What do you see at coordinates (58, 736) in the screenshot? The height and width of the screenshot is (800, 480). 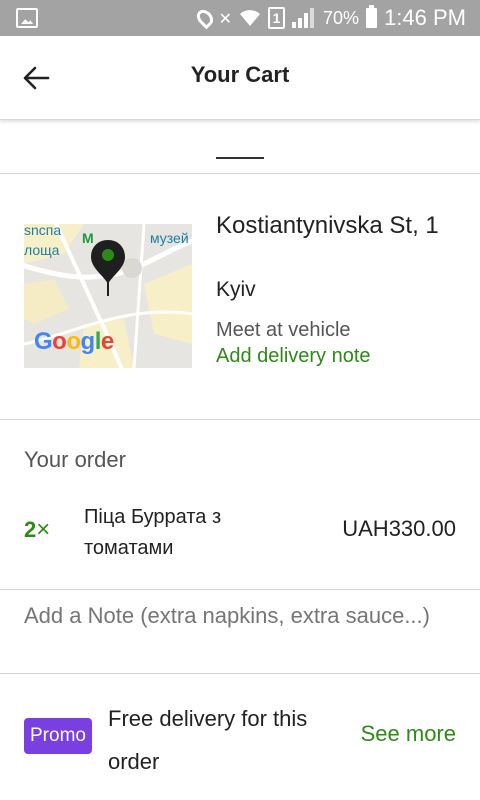 I see `promo-badge: Promo` at bounding box center [58, 736].